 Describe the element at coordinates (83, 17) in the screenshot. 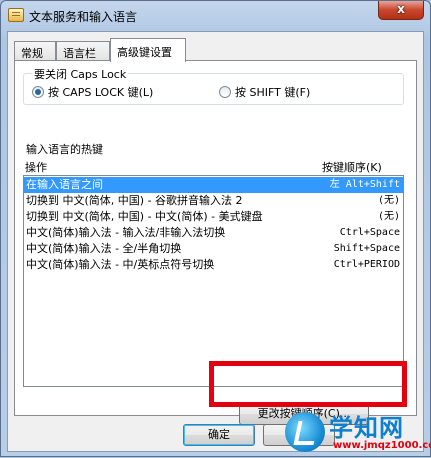

I see `window-title: 文本服务和输入语言` at that location.